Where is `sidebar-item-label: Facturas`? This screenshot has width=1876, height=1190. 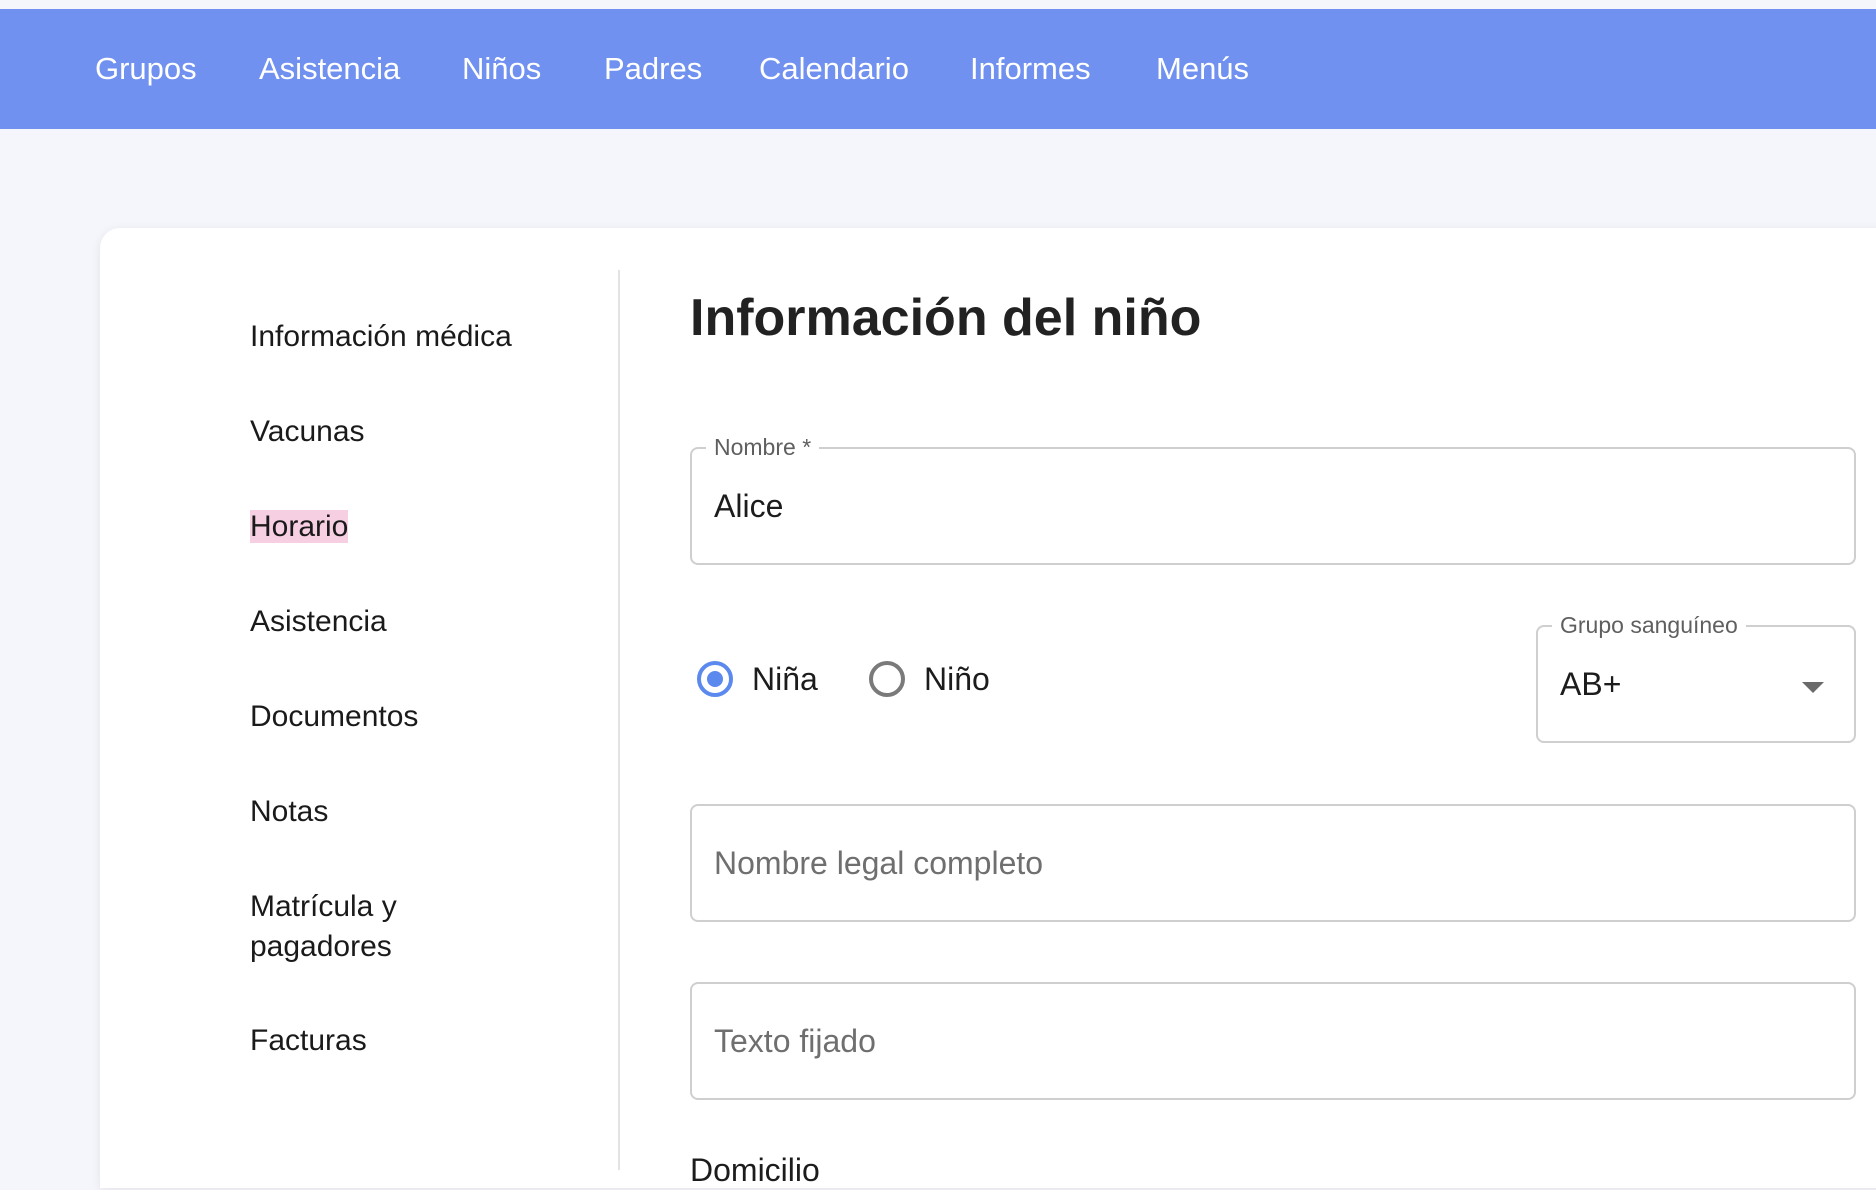 sidebar-item-label: Facturas is located at coordinates (308, 1040).